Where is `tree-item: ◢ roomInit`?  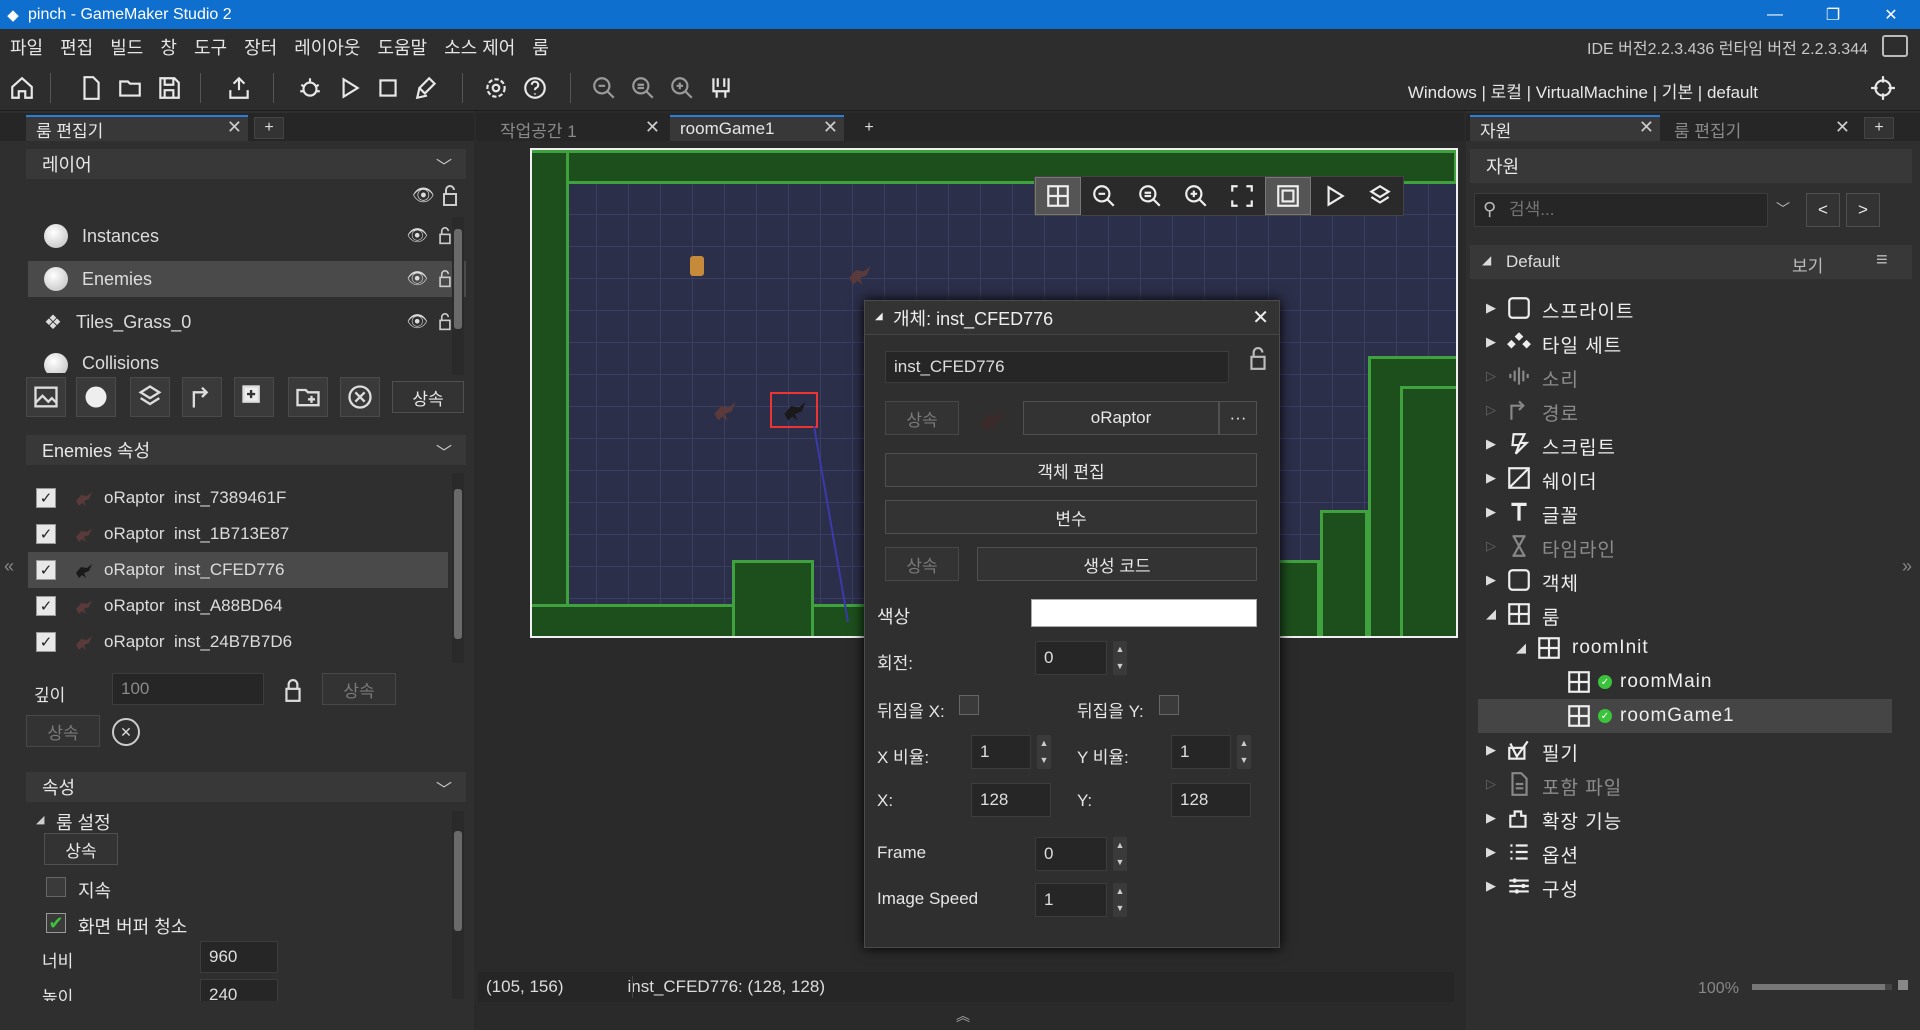 tree-item: ◢ roomInit is located at coordinates (1685, 648).